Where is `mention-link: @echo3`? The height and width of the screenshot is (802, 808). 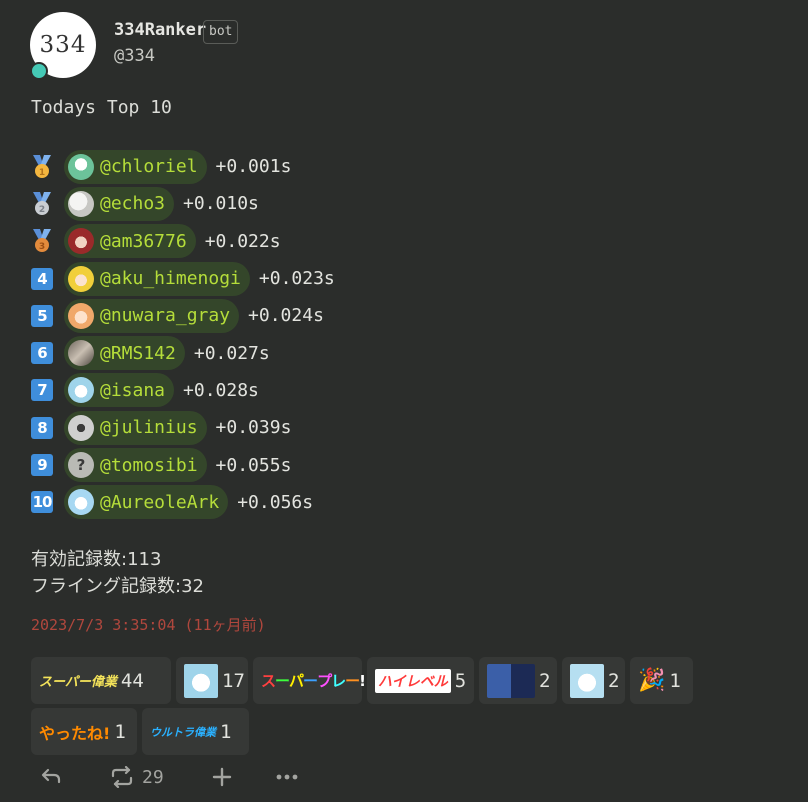 mention-link: @echo3 is located at coordinates (119, 203).